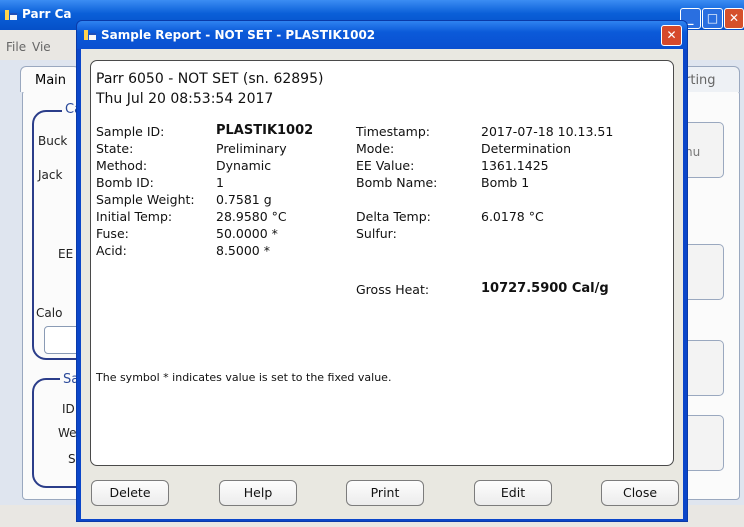 This screenshot has height=527, width=744. I want to click on s-label: S, so click(72, 459).